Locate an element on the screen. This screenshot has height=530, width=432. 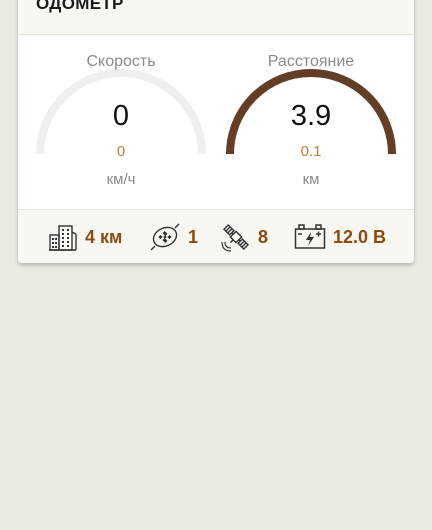
distance-value: 3.9 is located at coordinates (311, 116).